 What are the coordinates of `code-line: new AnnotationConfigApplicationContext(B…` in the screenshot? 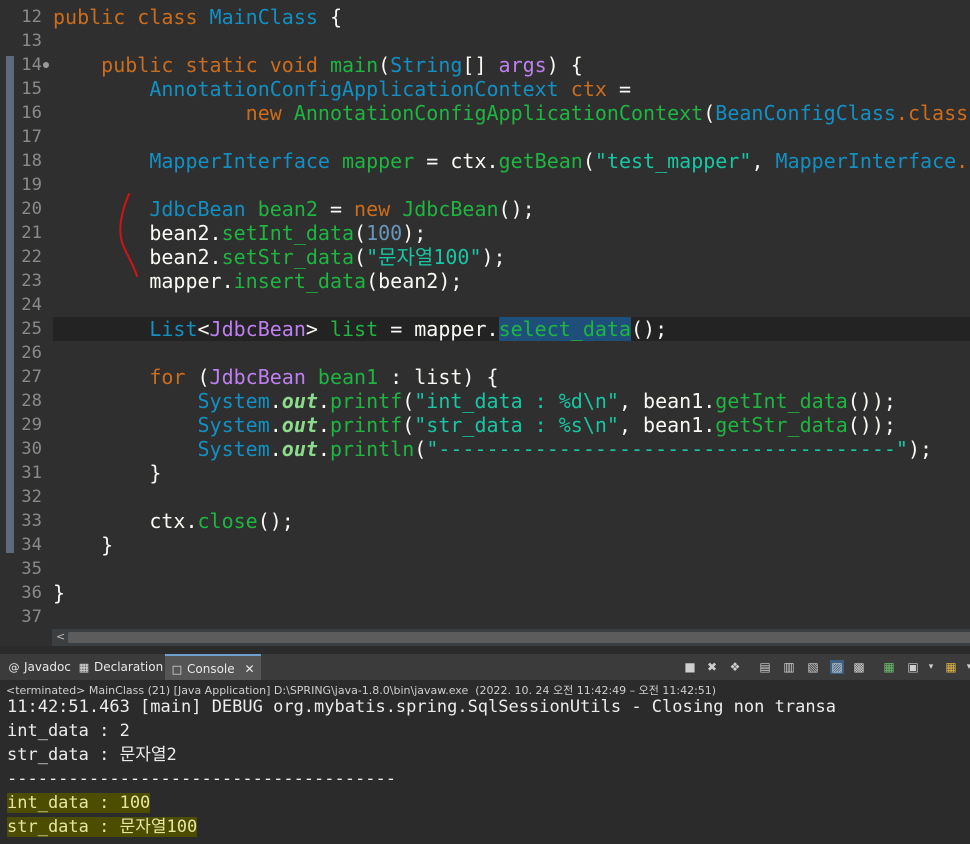 It's located at (511, 113).